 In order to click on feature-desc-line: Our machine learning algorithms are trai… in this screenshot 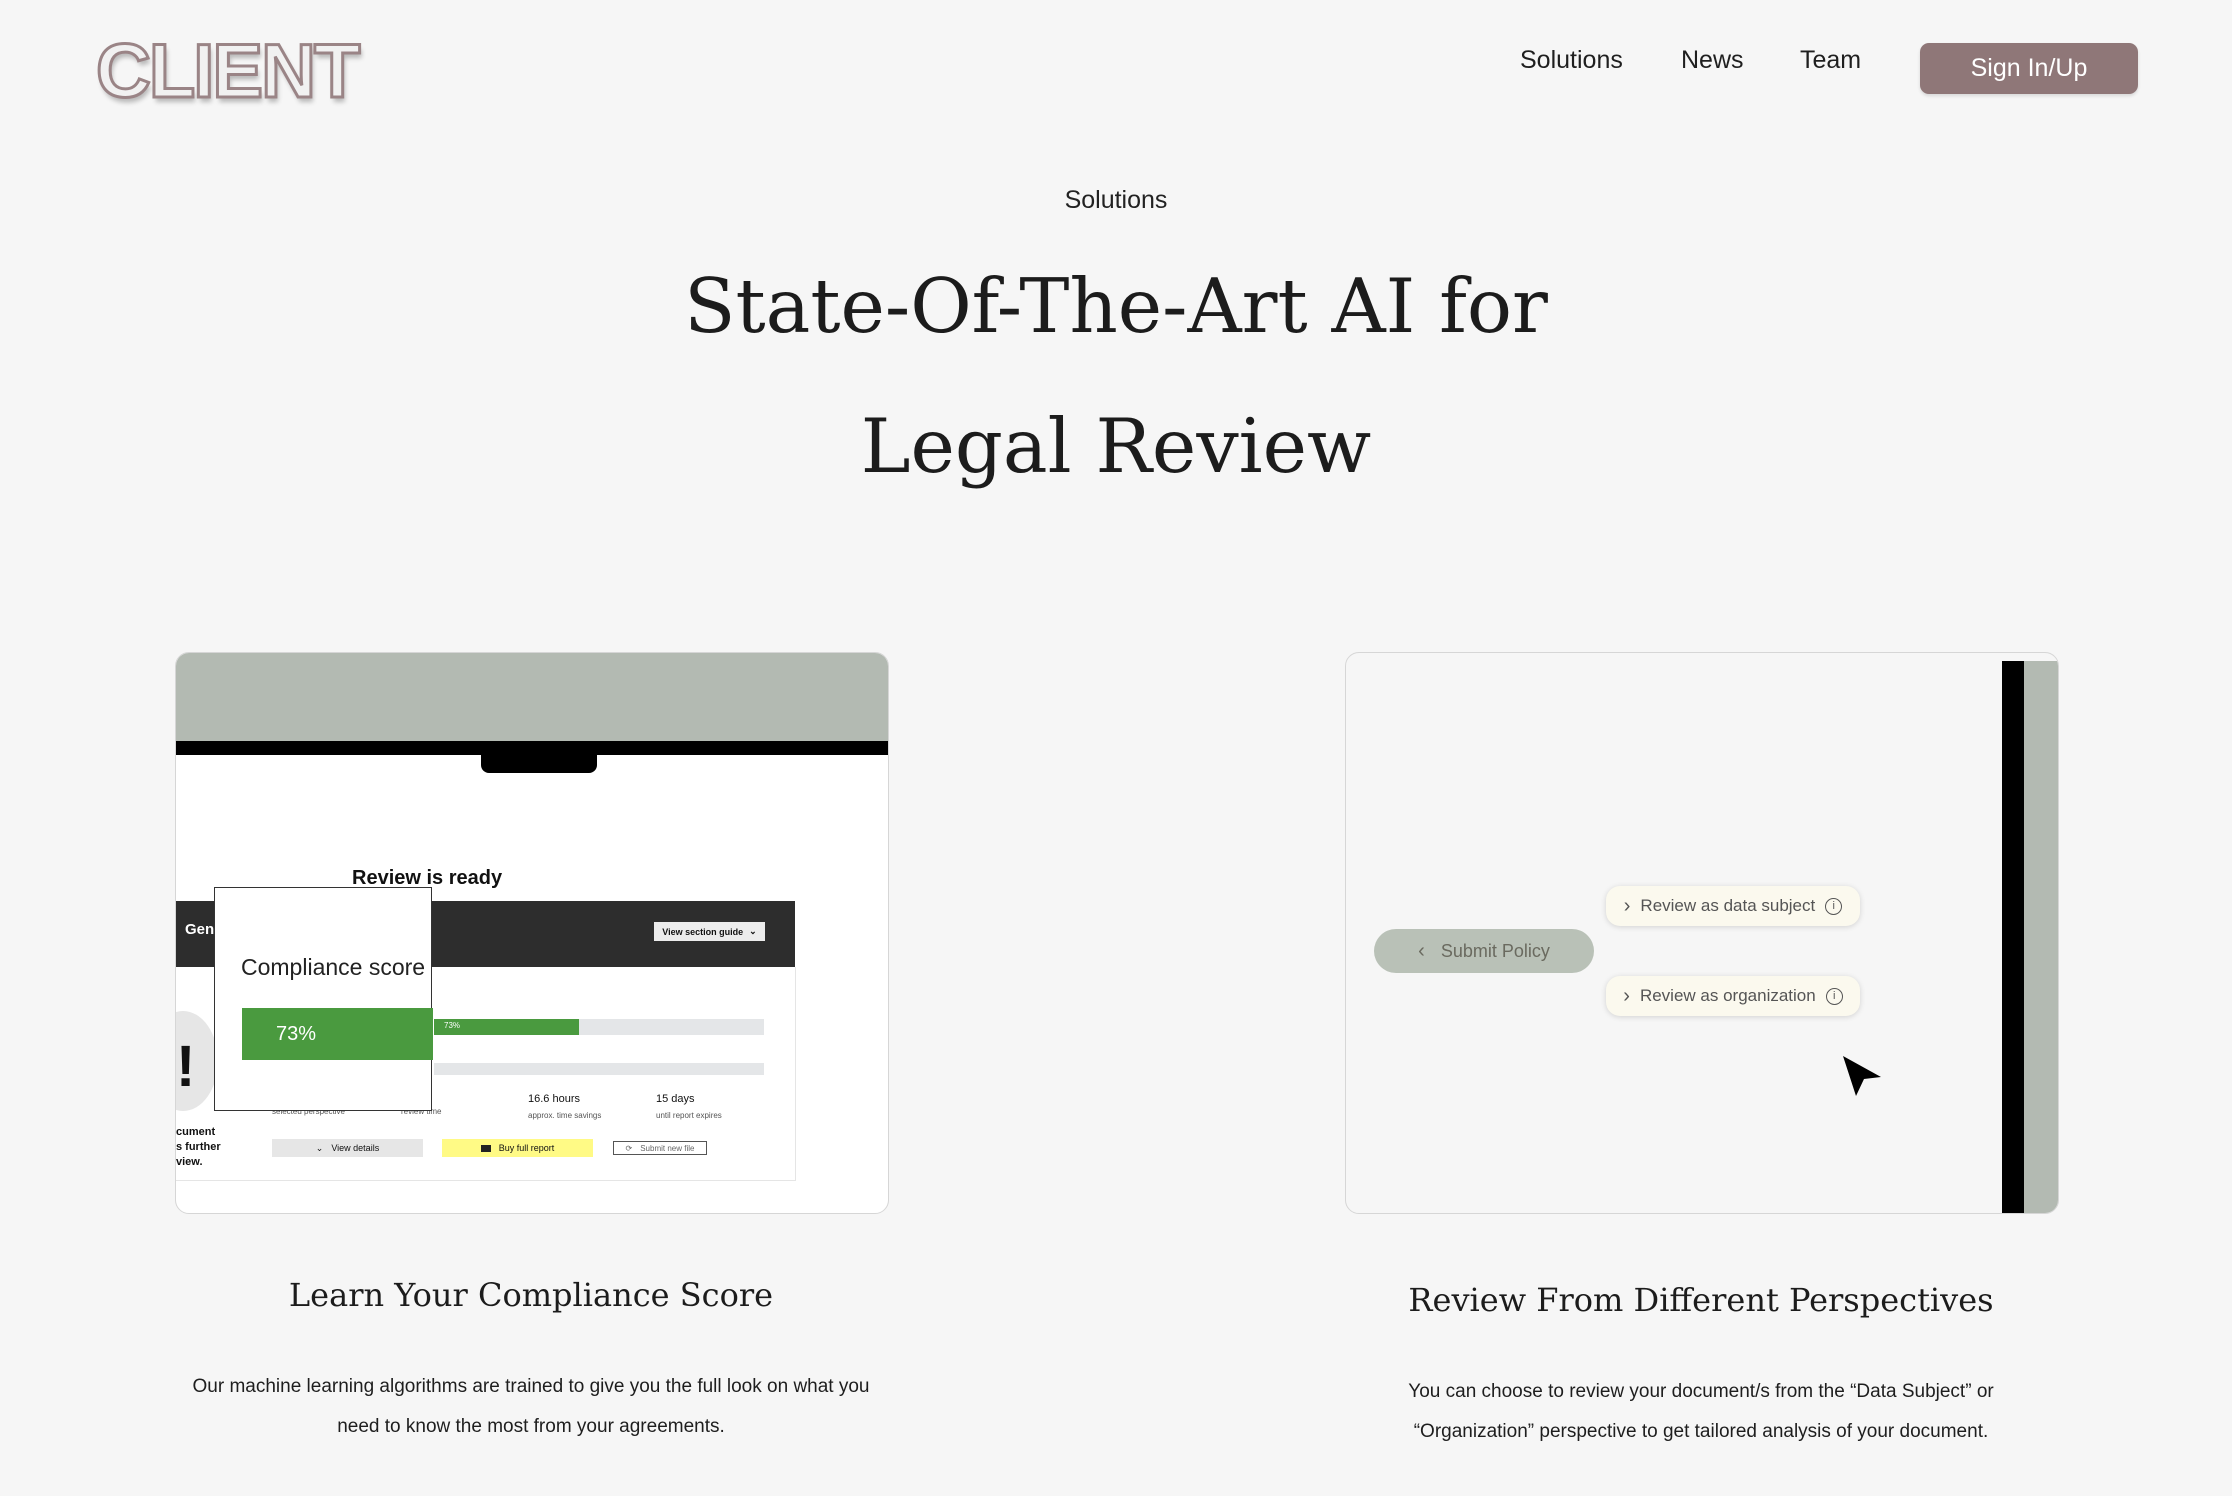, I will do `click(531, 1386)`.